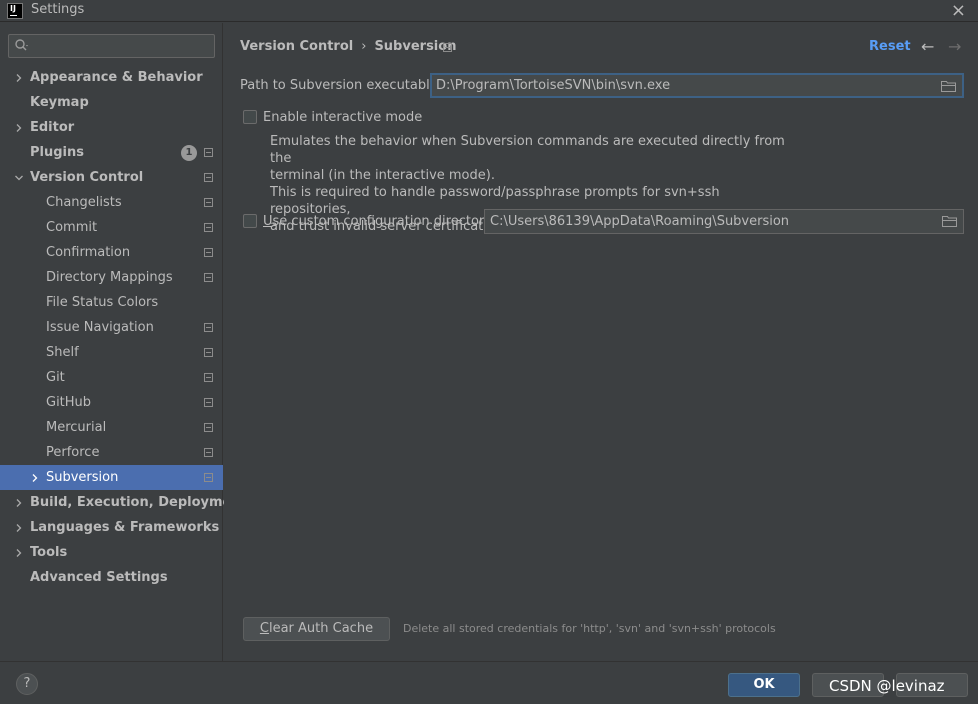  Describe the element at coordinates (69, 402) in the screenshot. I see `sidebar-item-label: GitHub` at that location.